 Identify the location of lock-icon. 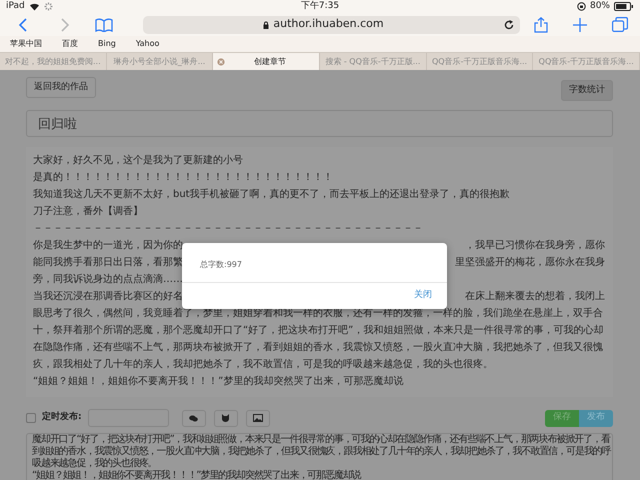
(266, 24).